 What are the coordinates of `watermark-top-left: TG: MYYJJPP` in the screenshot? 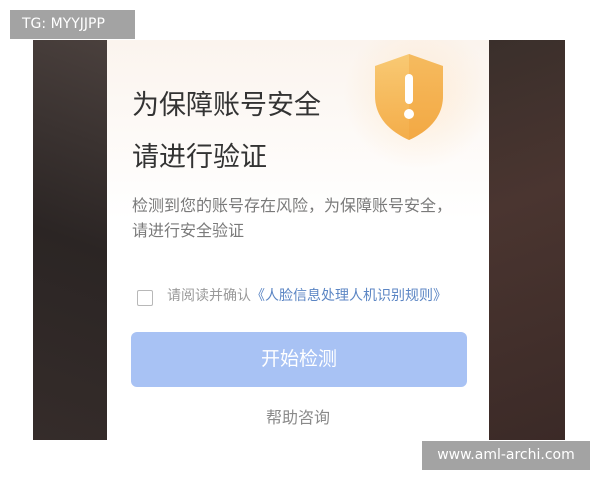 It's located at (72, 24).